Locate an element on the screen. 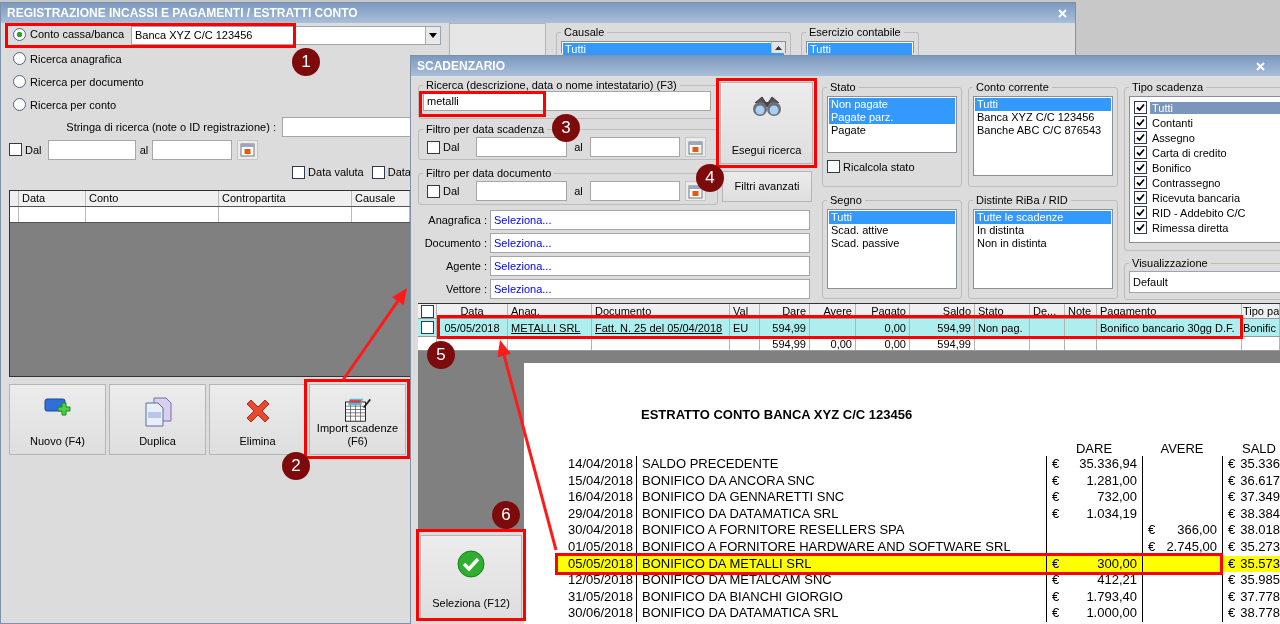 The height and width of the screenshot is (624, 1280). view-select: Default is located at coordinates (1204, 282).